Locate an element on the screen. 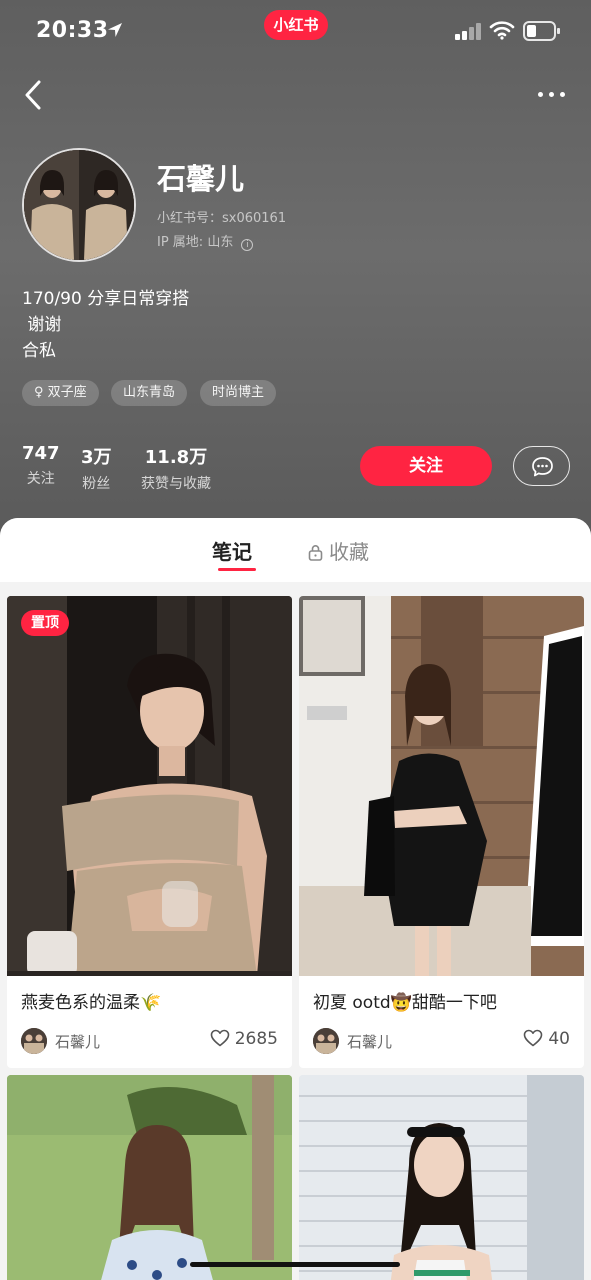  follow-button: 关注 is located at coordinates (426, 466).